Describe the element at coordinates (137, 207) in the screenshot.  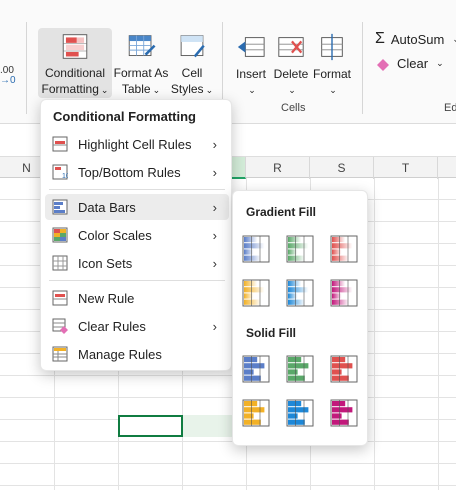
I see `menu-item-data-bars: Data Bars ›` at that location.